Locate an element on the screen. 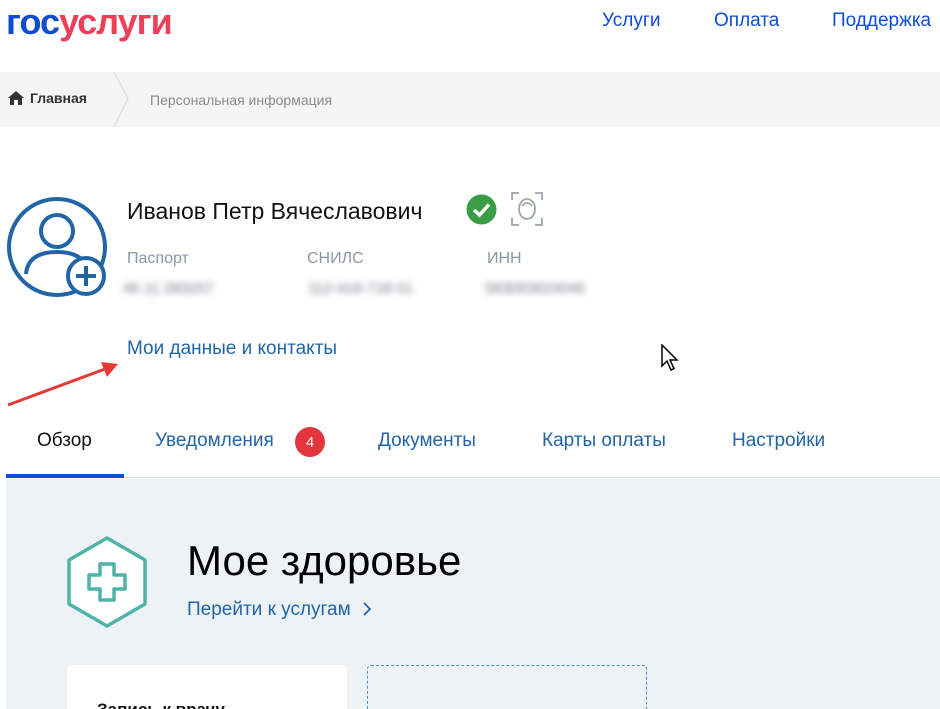  health-title: Мое здоровье is located at coordinates (324, 560).